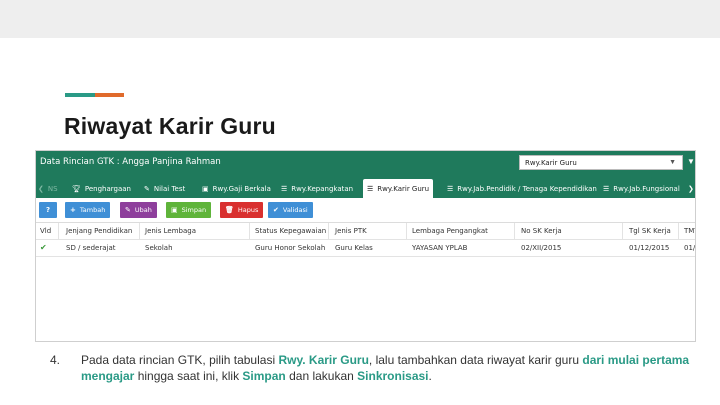 The width and height of the screenshot is (720, 405). I want to click on tab-kepangkatan: ☰ Rwy.Kepangkatan, so click(317, 188).